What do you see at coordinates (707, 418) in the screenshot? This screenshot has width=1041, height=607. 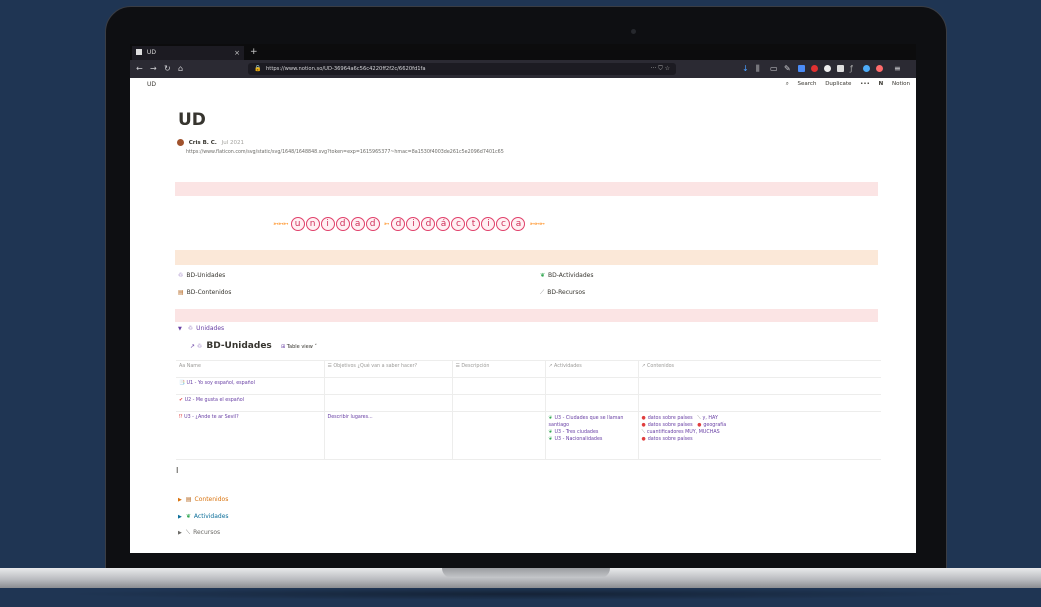 I see `content-link: ⟍ y, HAY` at bounding box center [707, 418].